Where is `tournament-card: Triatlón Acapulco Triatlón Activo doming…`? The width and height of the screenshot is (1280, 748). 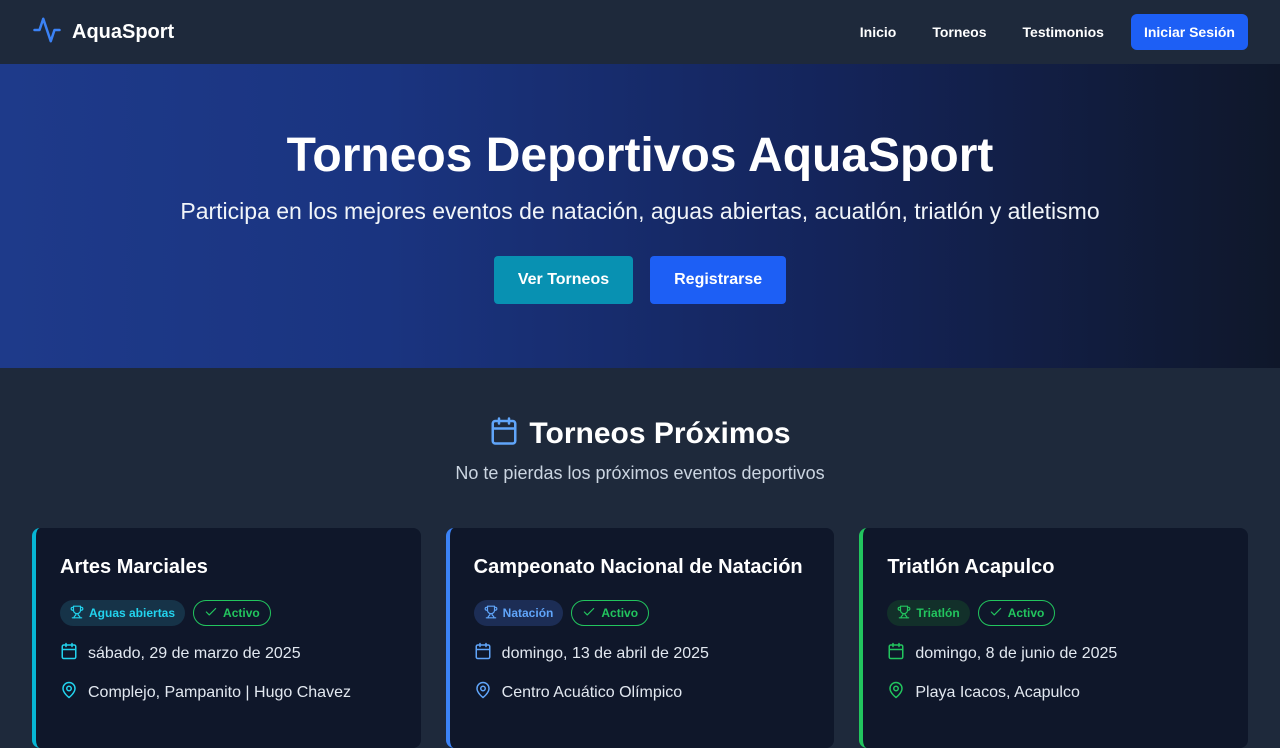 tournament-card: Triatlón Acapulco Triatlón Activo doming… is located at coordinates (1054, 638).